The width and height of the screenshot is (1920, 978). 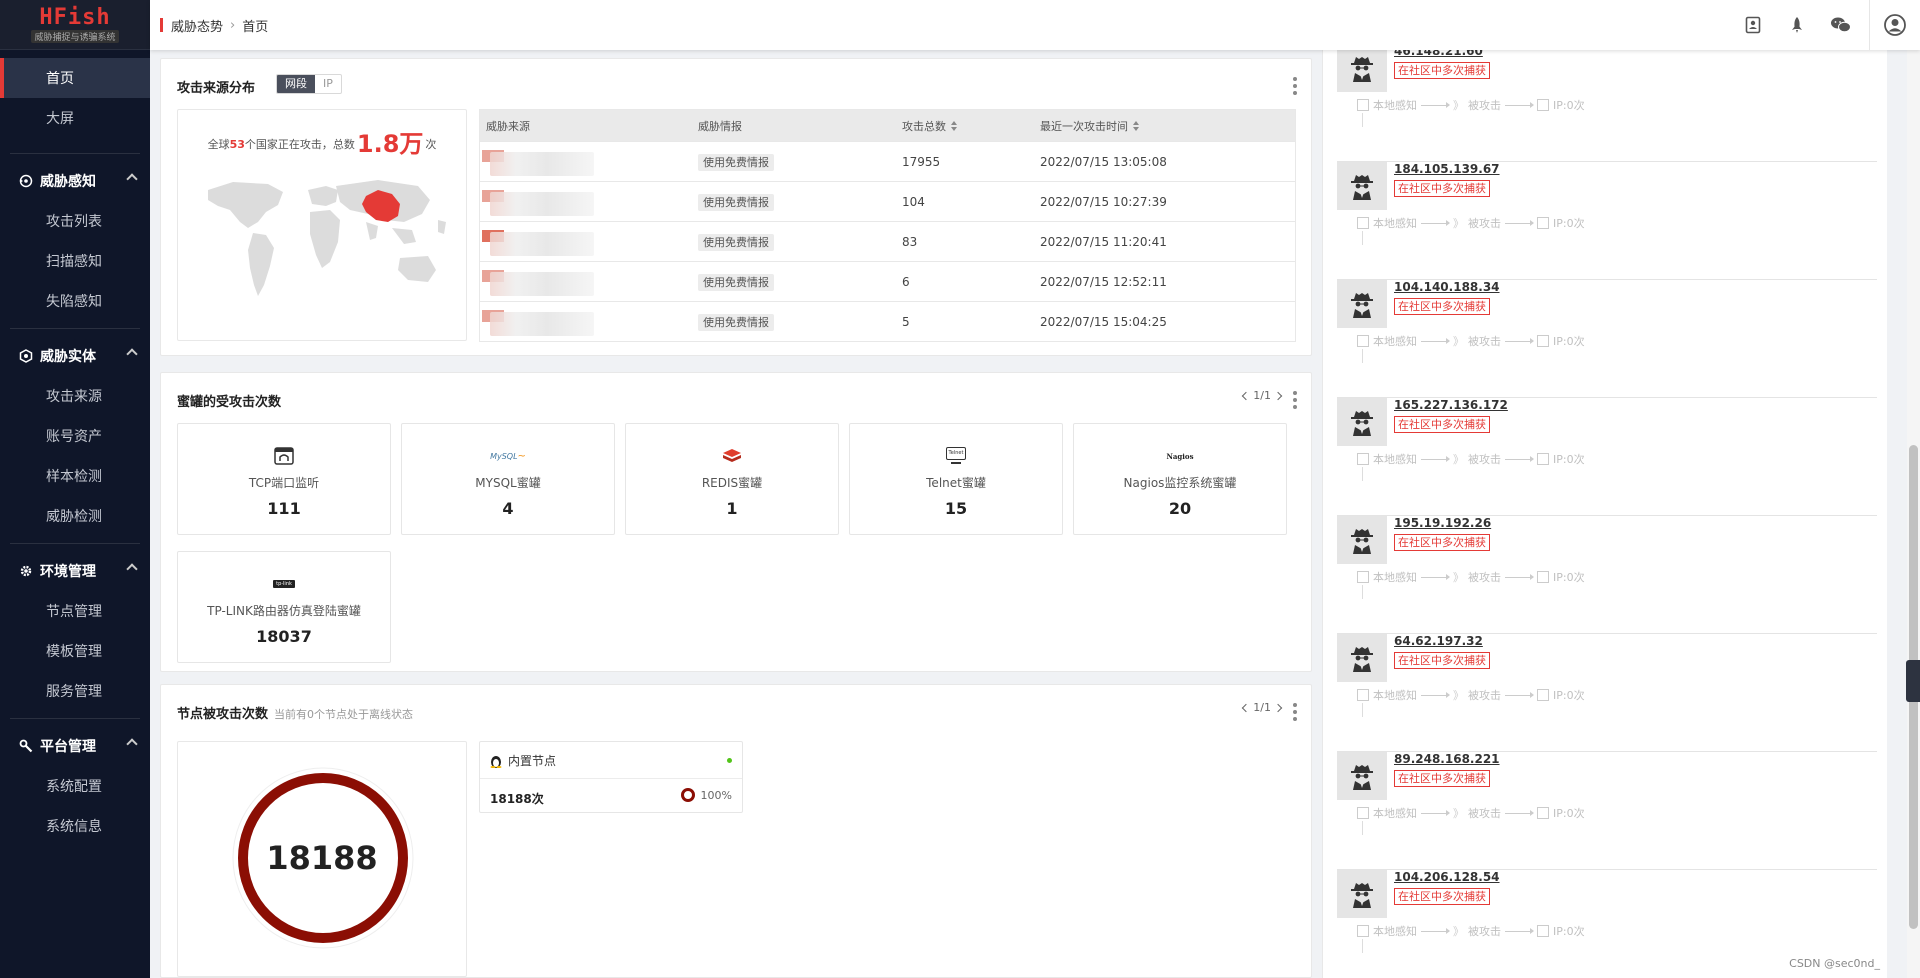 What do you see at coordinates (26, 181) in the screenshot?
I see `radar-icon` at bounding box center [26, 181].